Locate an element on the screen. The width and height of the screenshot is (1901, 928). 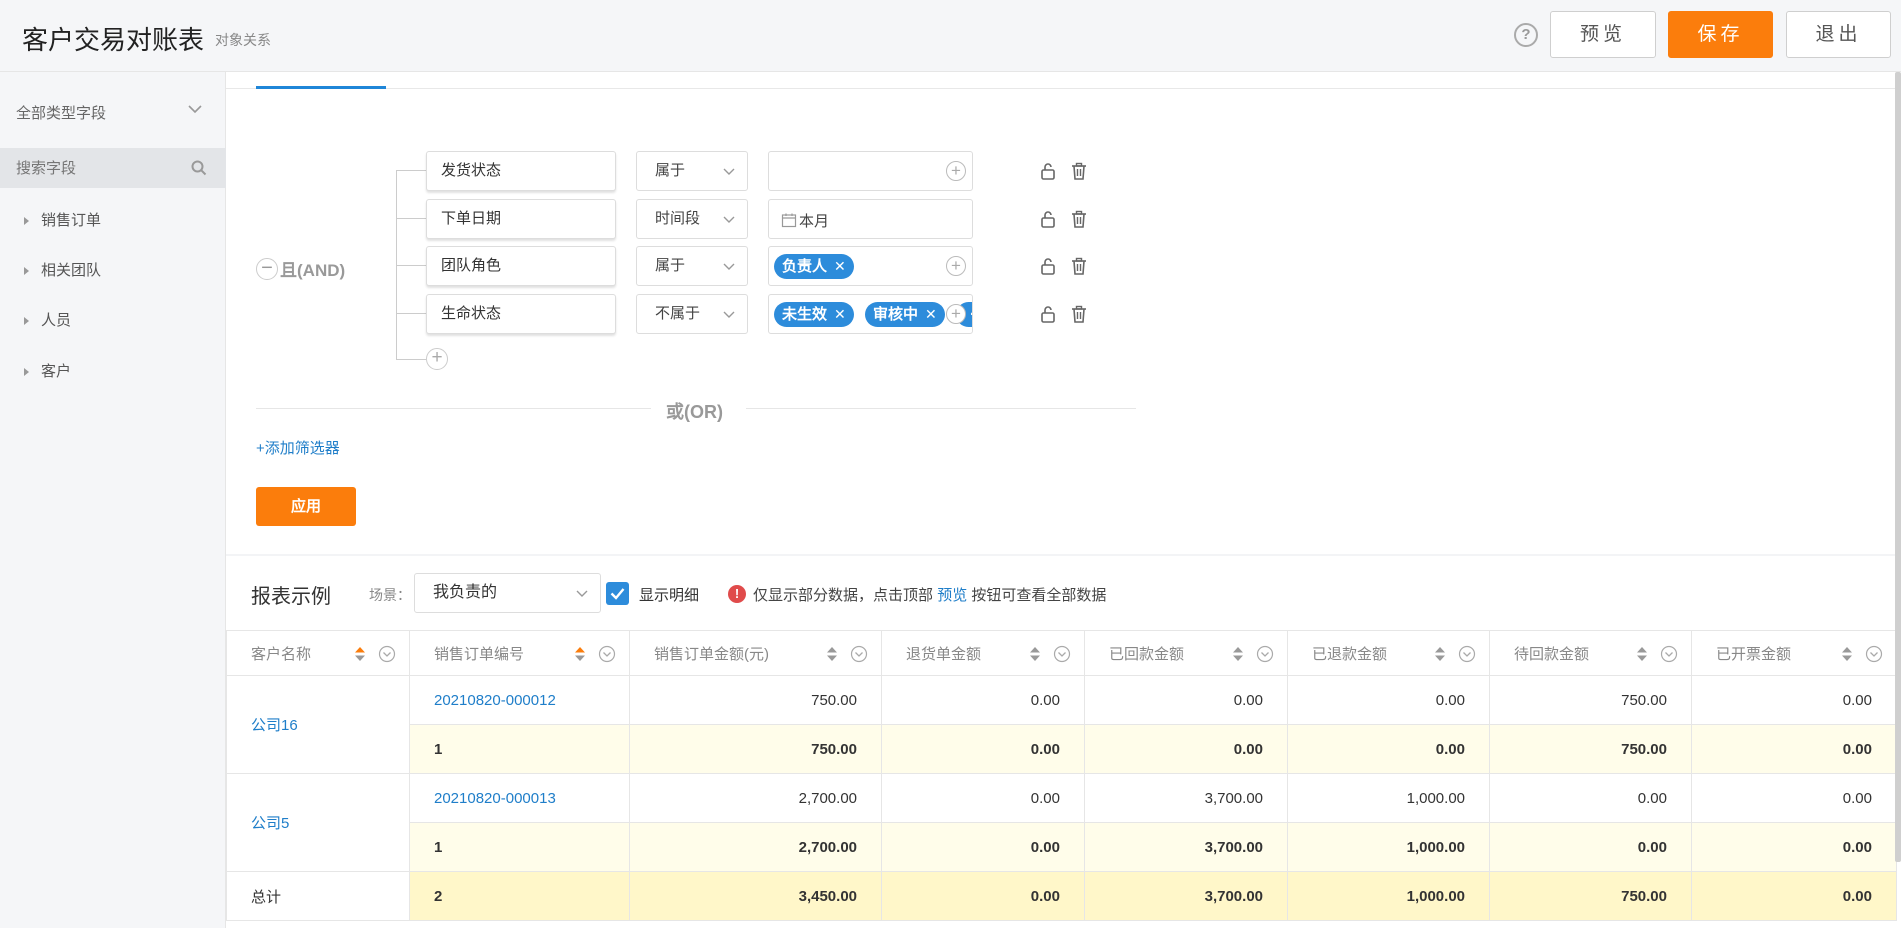
scene-select: 我负责的 is located at coordinates (507, 593).